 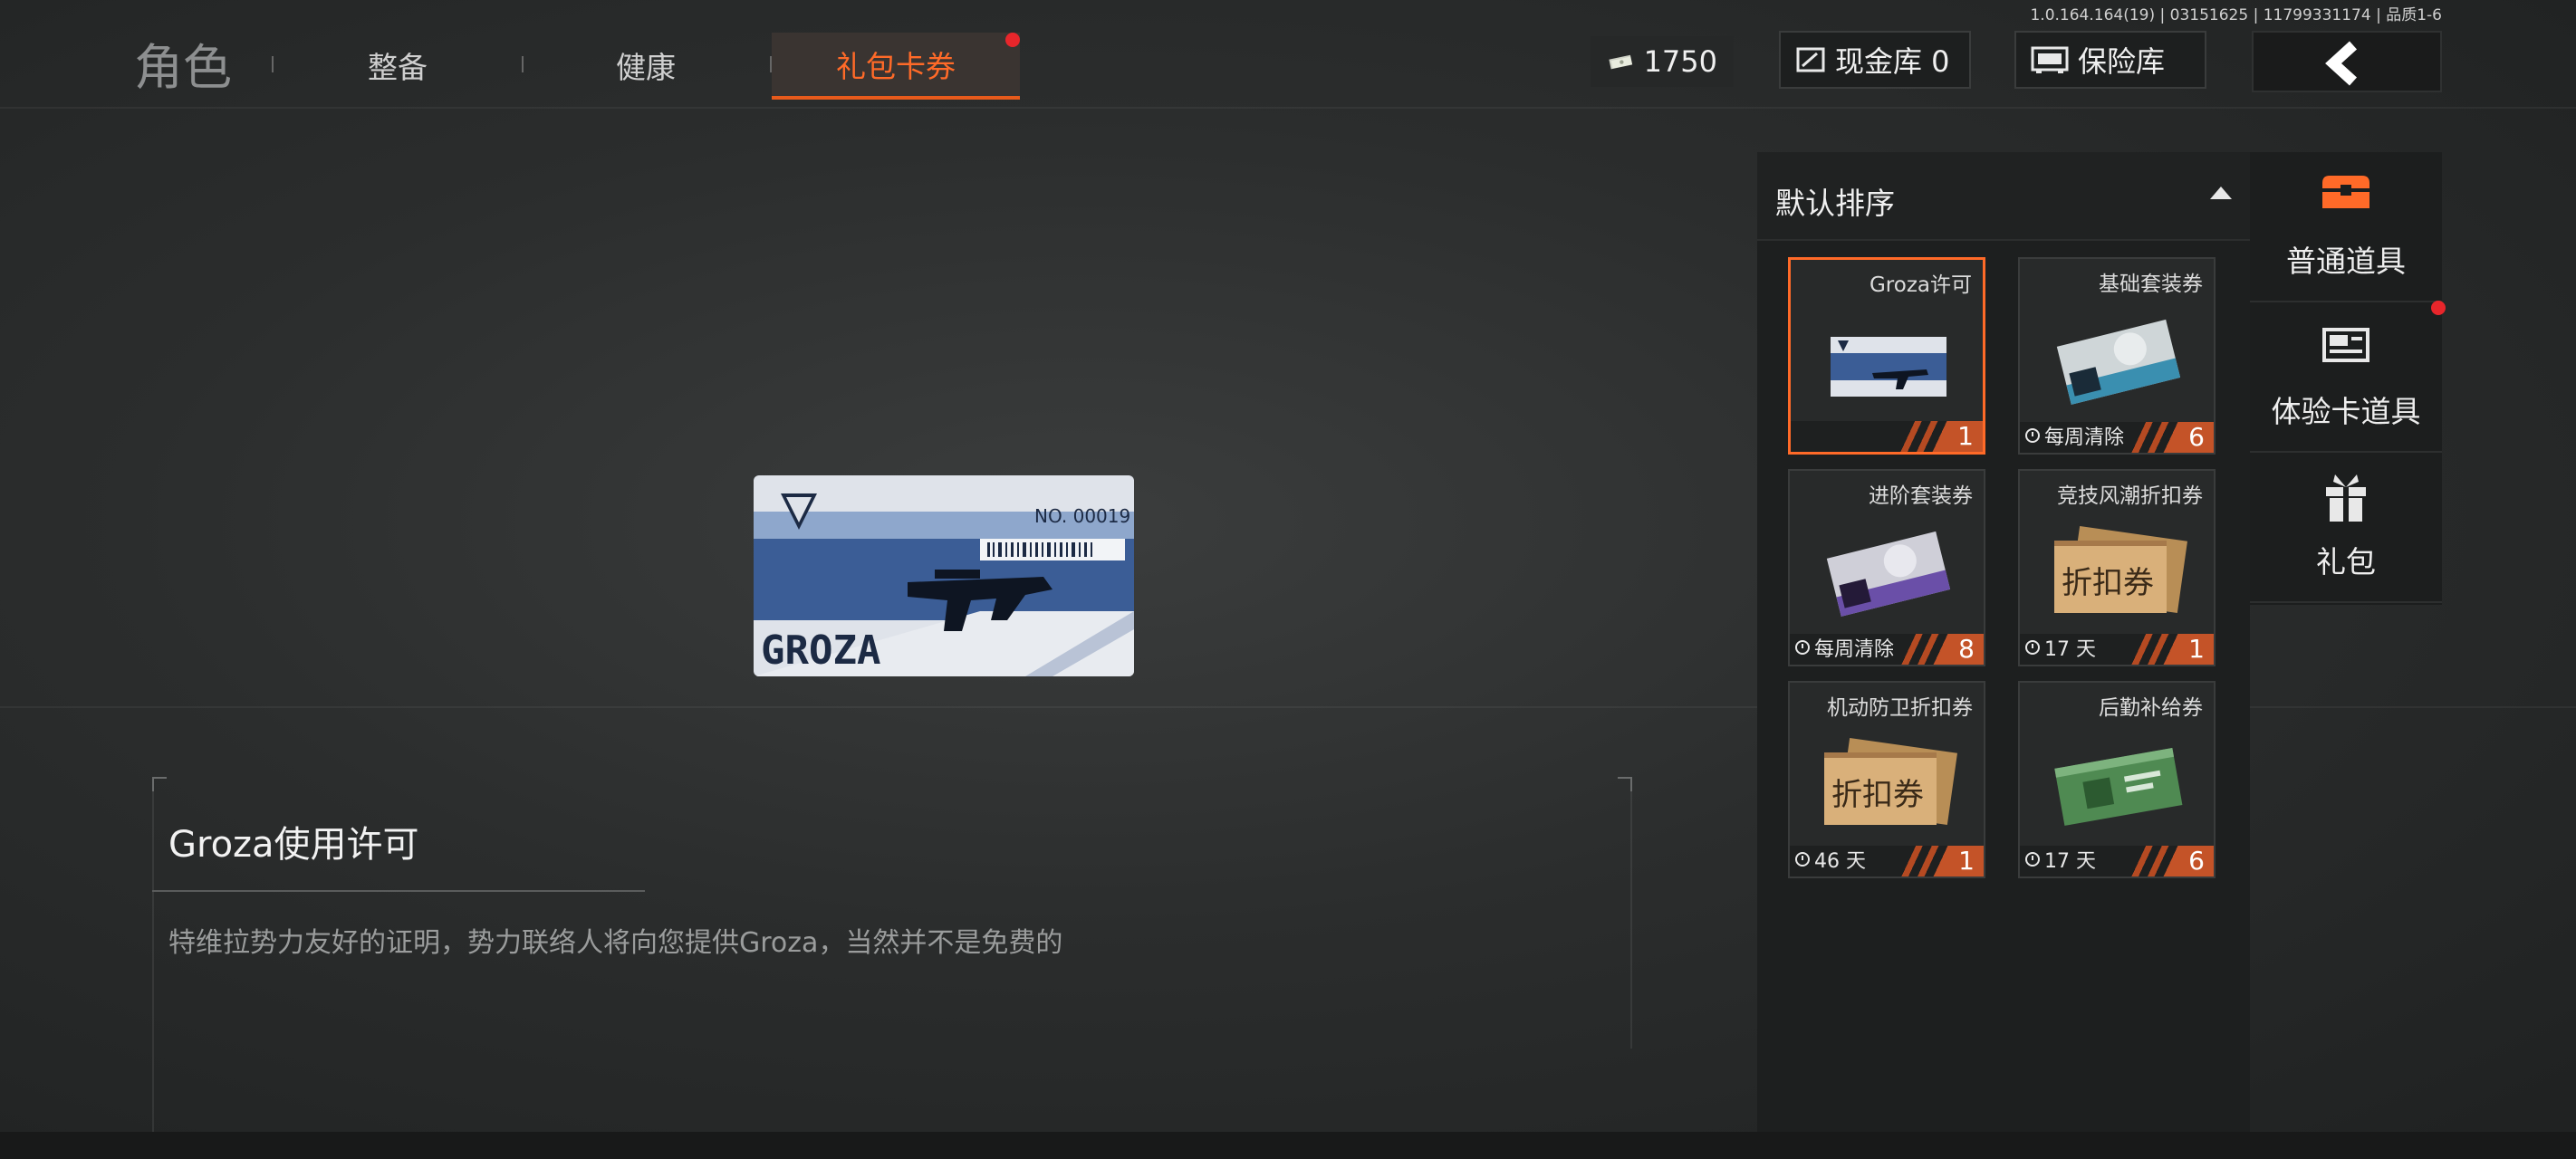 I want to click on gift-icon, so click(x=2346, y=498).